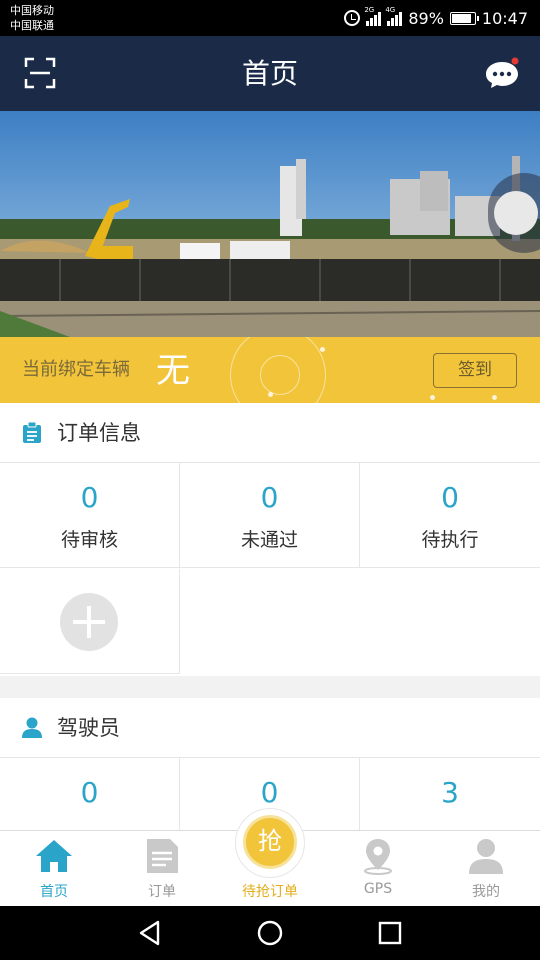 This screenshot has height=960, width=540. I want to click on tab-orders-label: 订单, so click(162, 892).